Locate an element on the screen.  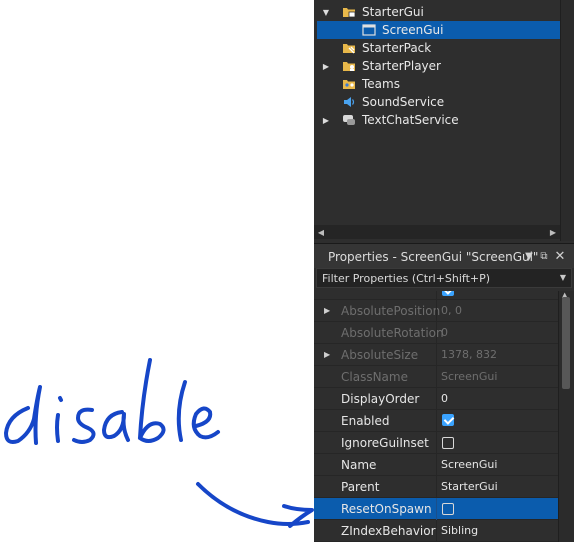
teams-icon is located at coordinates (349, 84).